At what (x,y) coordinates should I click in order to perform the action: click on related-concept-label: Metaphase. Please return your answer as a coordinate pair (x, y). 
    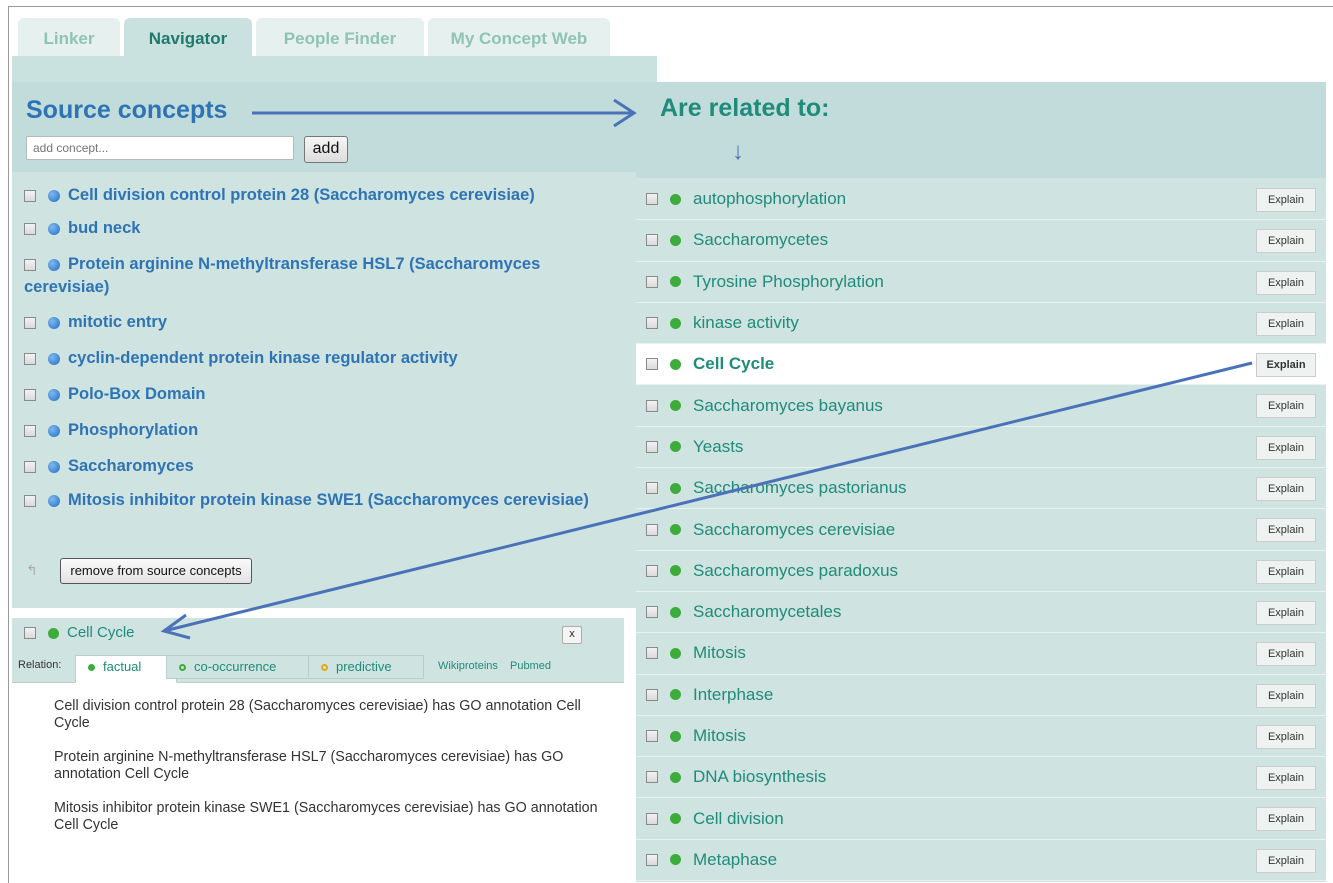
    Looking at the image, I should click on (735, 860).